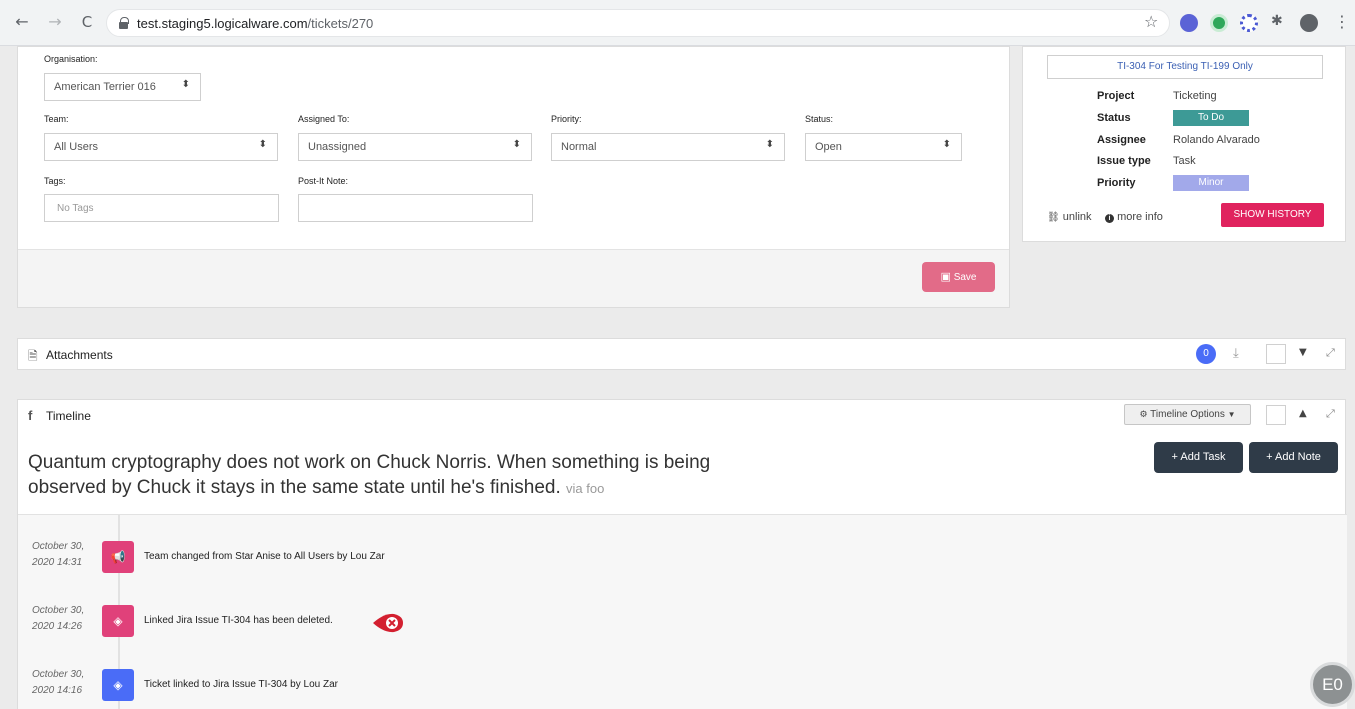  Describe the element at coordinates (64, 619) in the screenshot. I see `timeline-date: October 30, 2020 14:26` at that location.